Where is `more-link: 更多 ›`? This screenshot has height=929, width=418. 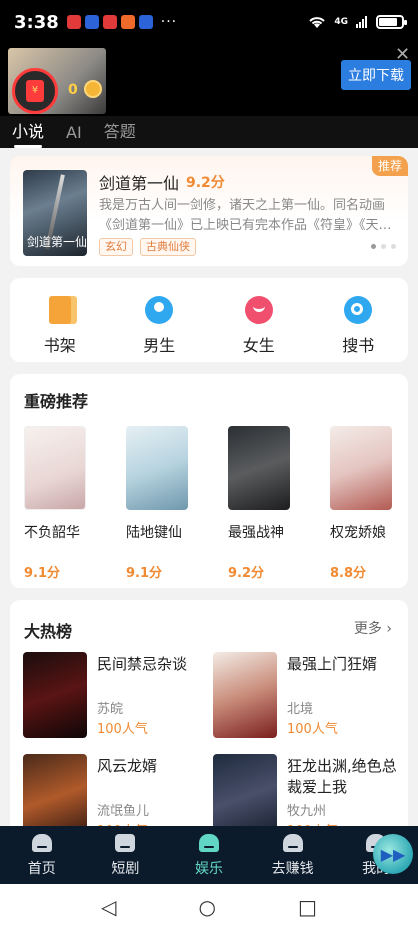
more-link: 更多 › is located at coordinates (373, 628).